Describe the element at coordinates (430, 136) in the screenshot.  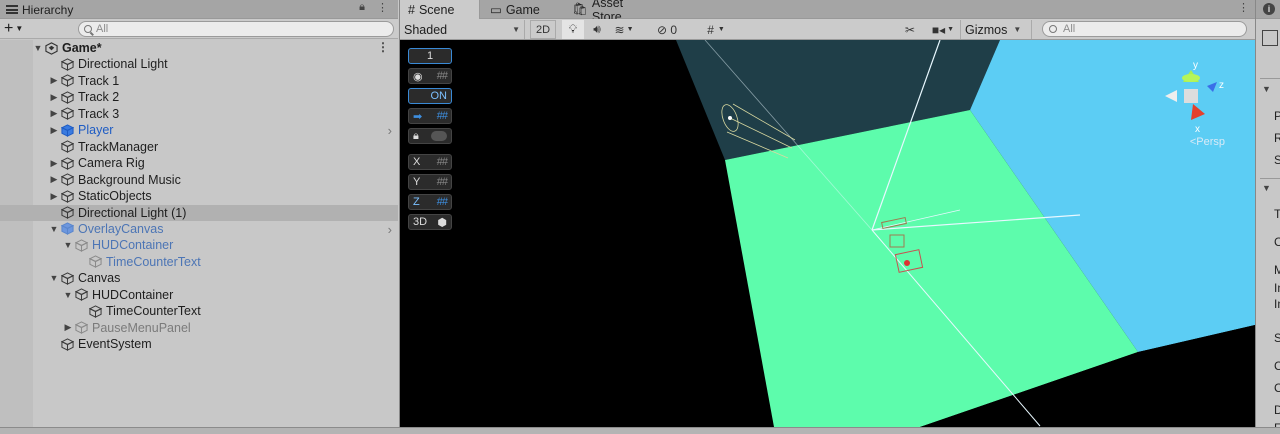
I see `lock-toggle: 🔒︎` at that location.